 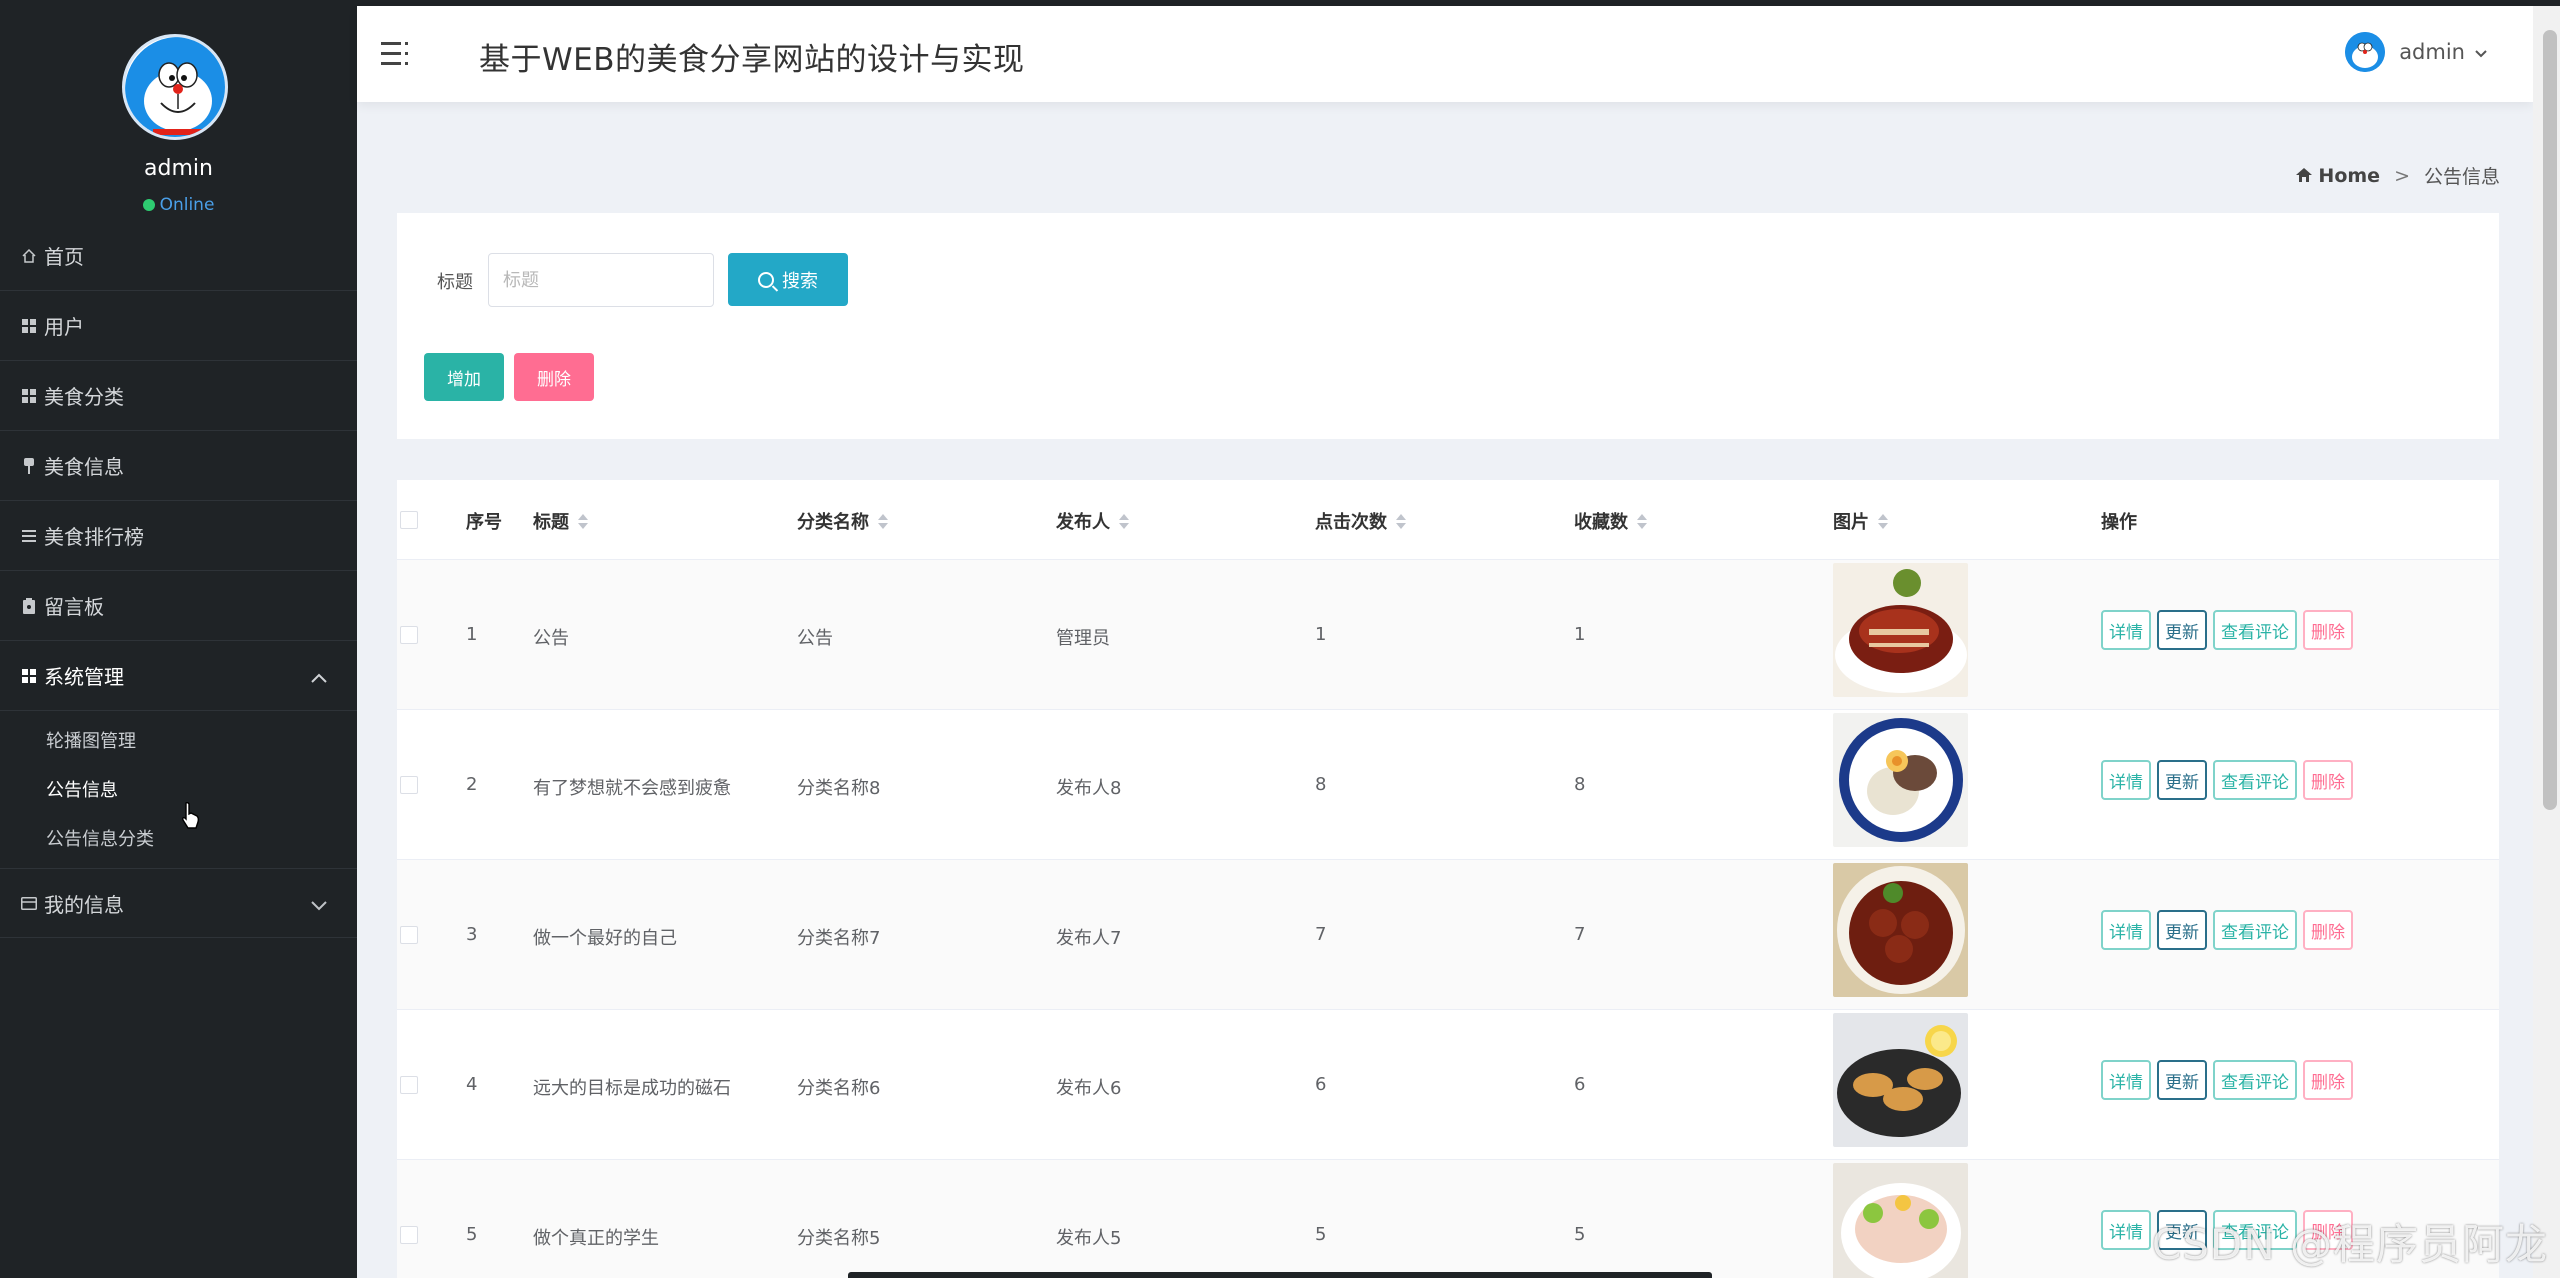 What do you see at coordinates (178, 536) in the screenshot?
I see `sidebar-item-food-ranking: 美食排行榜` at bounding box center [178, 536].